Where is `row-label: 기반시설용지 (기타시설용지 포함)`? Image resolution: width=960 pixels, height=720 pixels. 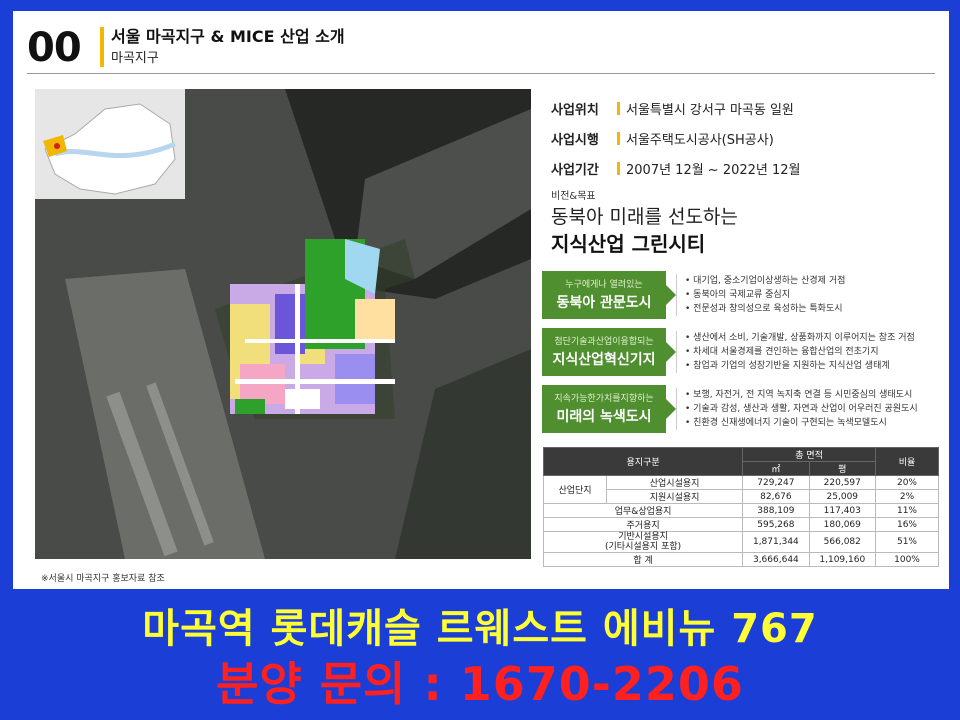 row-label: 기반시설용지 (기타시설용지 포함) is located at coordinates (643, 542).